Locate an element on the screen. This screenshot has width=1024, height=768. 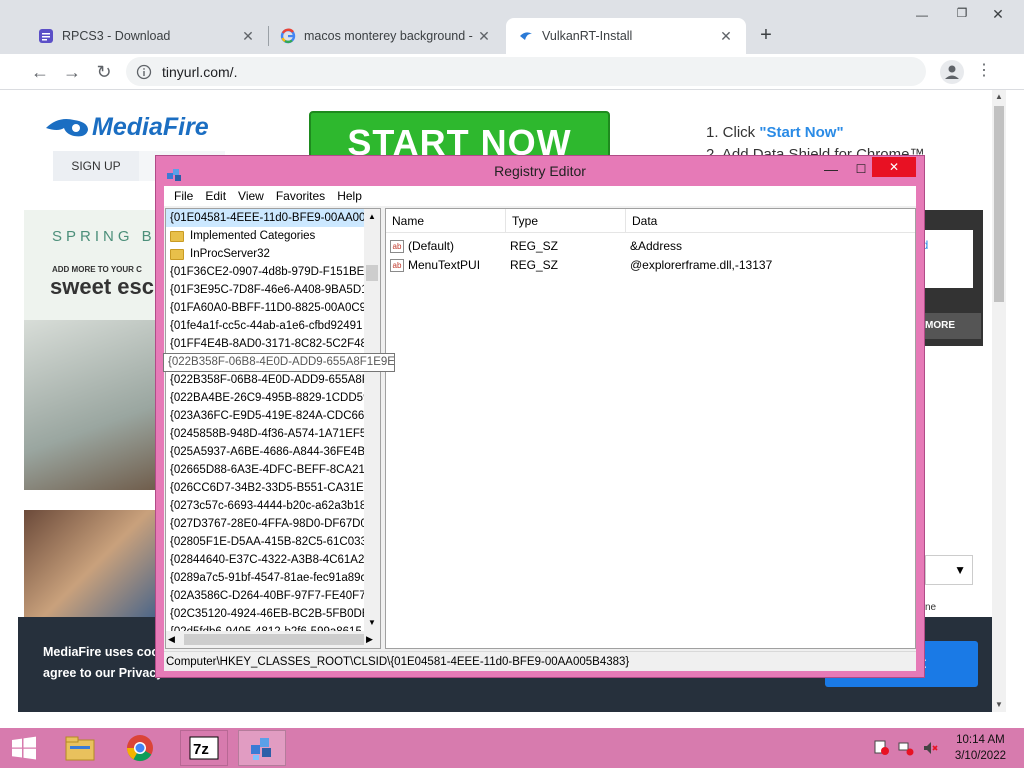
regedit-taskbar-button is located at coordinates (262, 748).